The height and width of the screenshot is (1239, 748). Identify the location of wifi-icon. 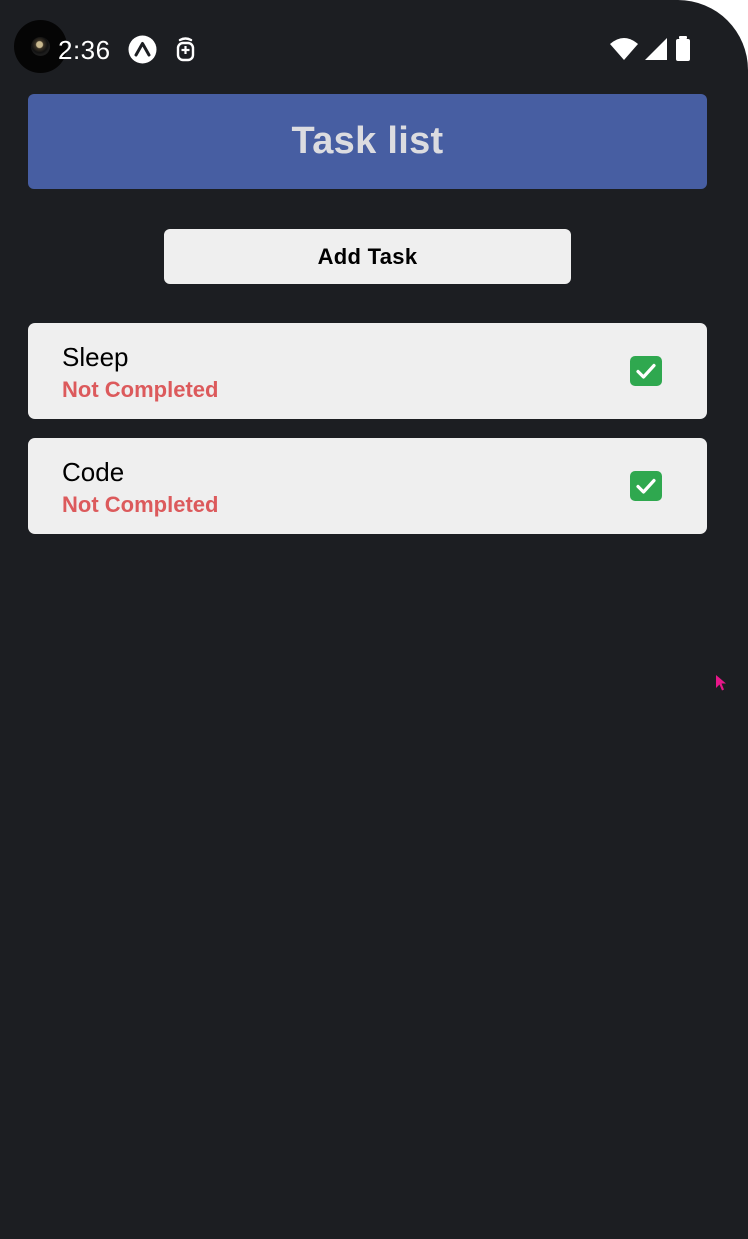
(624, 49).